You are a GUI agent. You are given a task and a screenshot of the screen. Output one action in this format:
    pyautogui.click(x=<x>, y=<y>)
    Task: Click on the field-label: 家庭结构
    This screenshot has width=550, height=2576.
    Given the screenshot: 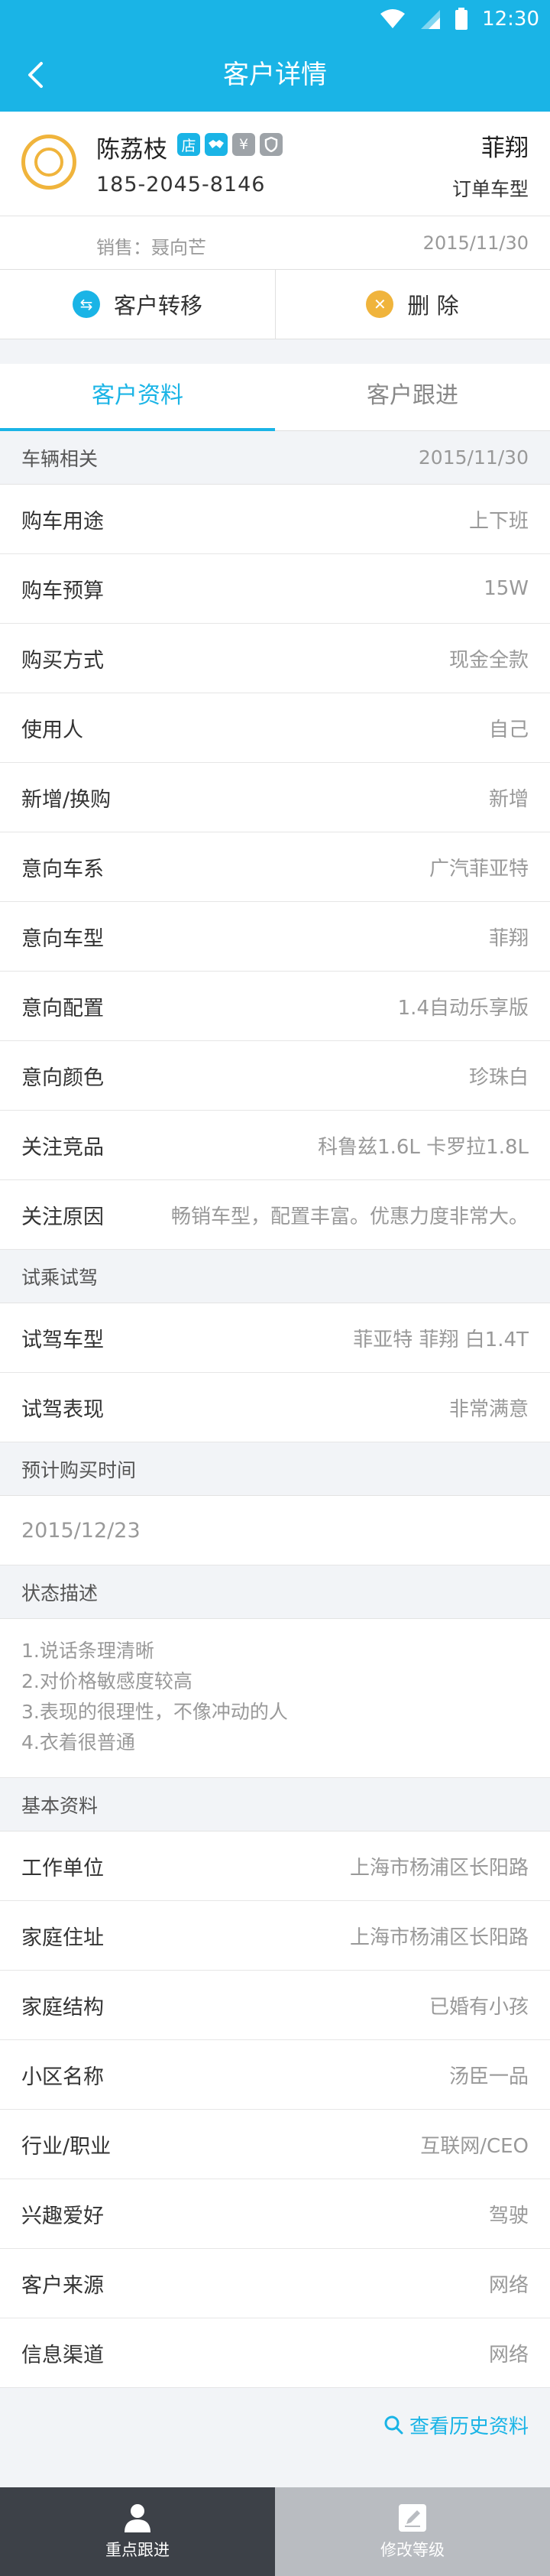 What is the action you would take?
    pyautogui.click(x=62, y=2007)
    